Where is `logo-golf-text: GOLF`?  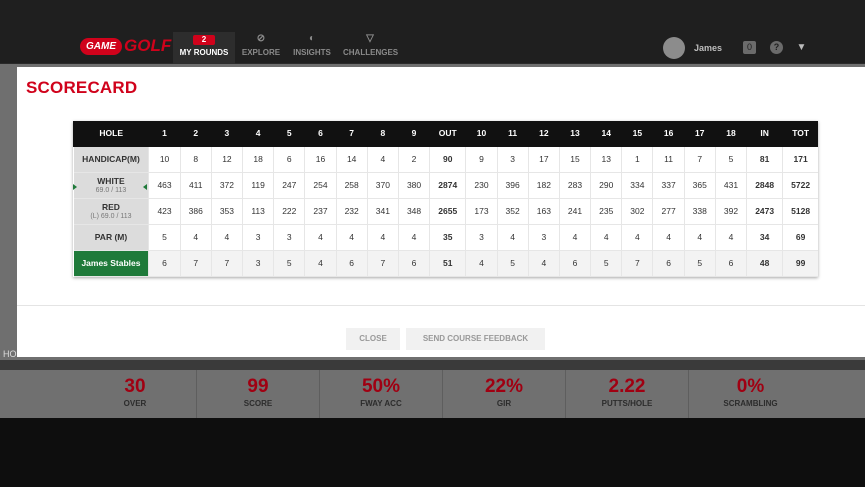 logo-golf-text: GOLF is located at coordinates (148, 45).